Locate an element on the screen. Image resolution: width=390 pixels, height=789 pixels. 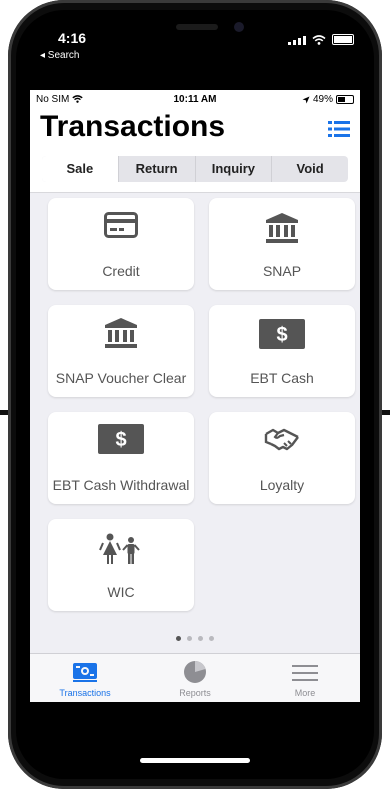
list-view-icon is located at coordinates (339, 129).